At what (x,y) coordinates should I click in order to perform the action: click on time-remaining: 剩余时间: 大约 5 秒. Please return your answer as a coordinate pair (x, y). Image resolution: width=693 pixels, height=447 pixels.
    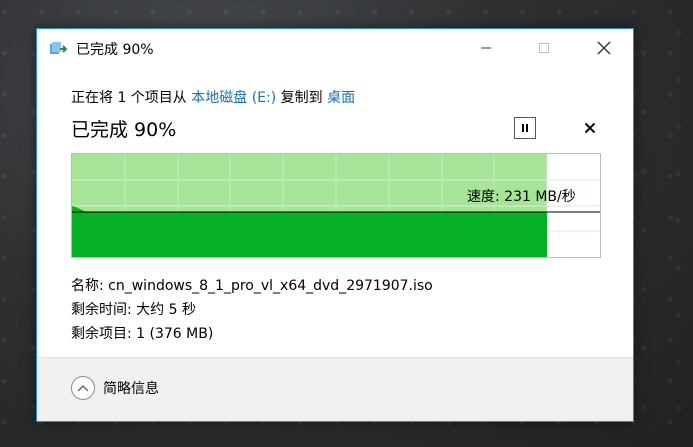
    Looking at the image, I should click on (133, 310).